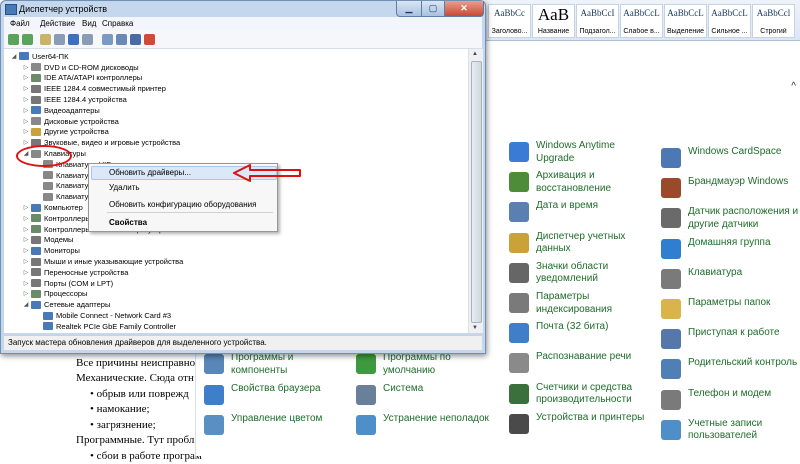 This screenshot has width=800, height=464. What do you see at coordinates (730, 162) in the screenshot?
I see `control-panel-item: Windows CardSpace` at bounding box center [730, 162].